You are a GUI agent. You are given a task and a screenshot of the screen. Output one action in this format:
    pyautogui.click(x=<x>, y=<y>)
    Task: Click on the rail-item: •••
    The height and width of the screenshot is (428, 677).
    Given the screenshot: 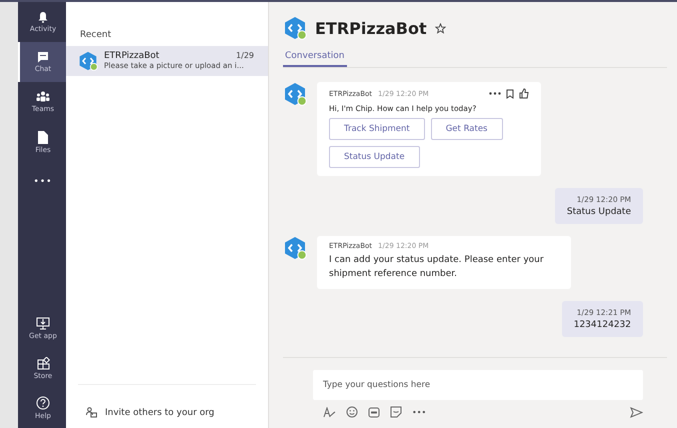 What is the action you would take?
    pyautogui.click(x=42, y=182)
    